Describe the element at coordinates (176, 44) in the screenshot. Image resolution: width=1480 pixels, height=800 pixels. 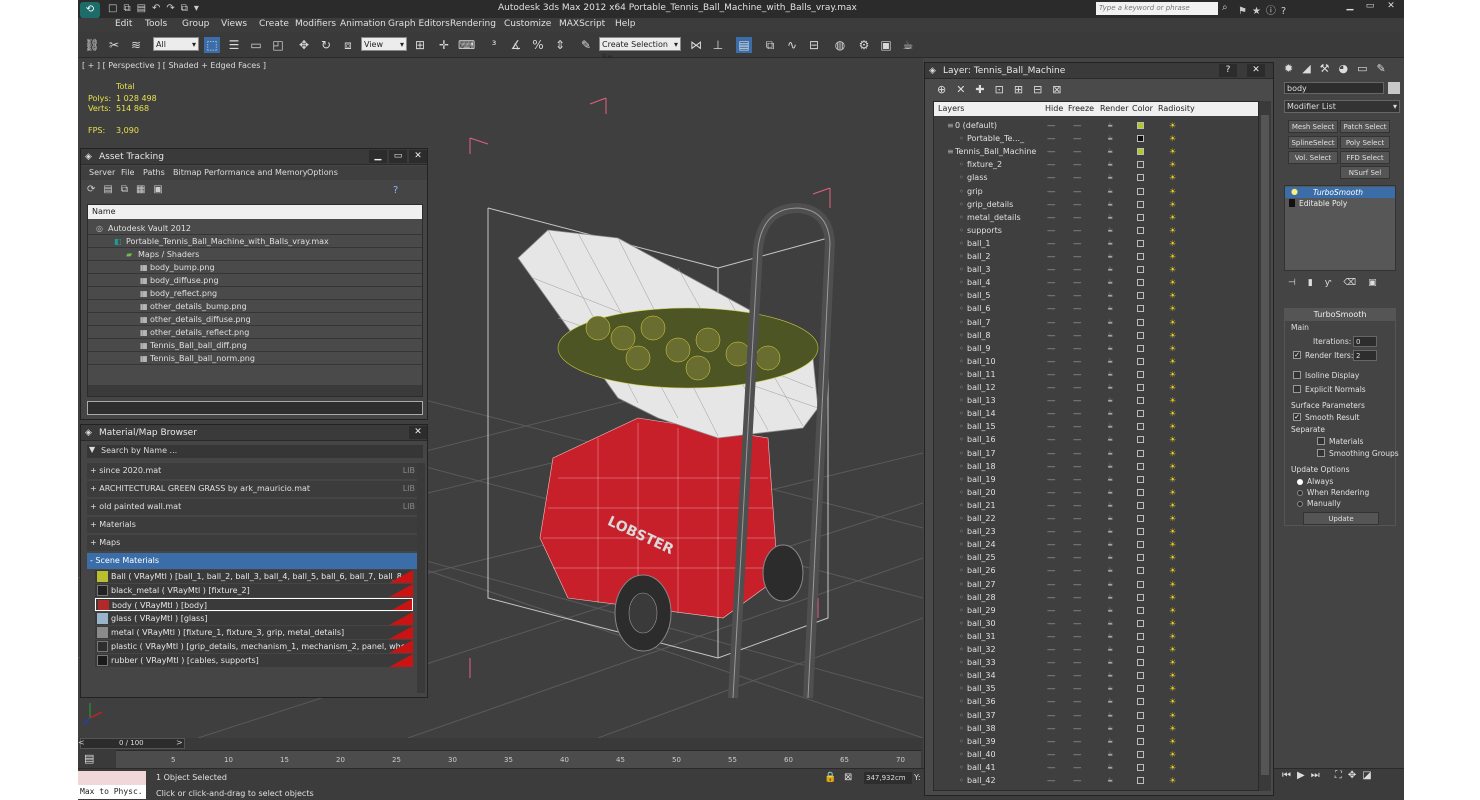
I see `selection-filter-dropdown: All` at that location.